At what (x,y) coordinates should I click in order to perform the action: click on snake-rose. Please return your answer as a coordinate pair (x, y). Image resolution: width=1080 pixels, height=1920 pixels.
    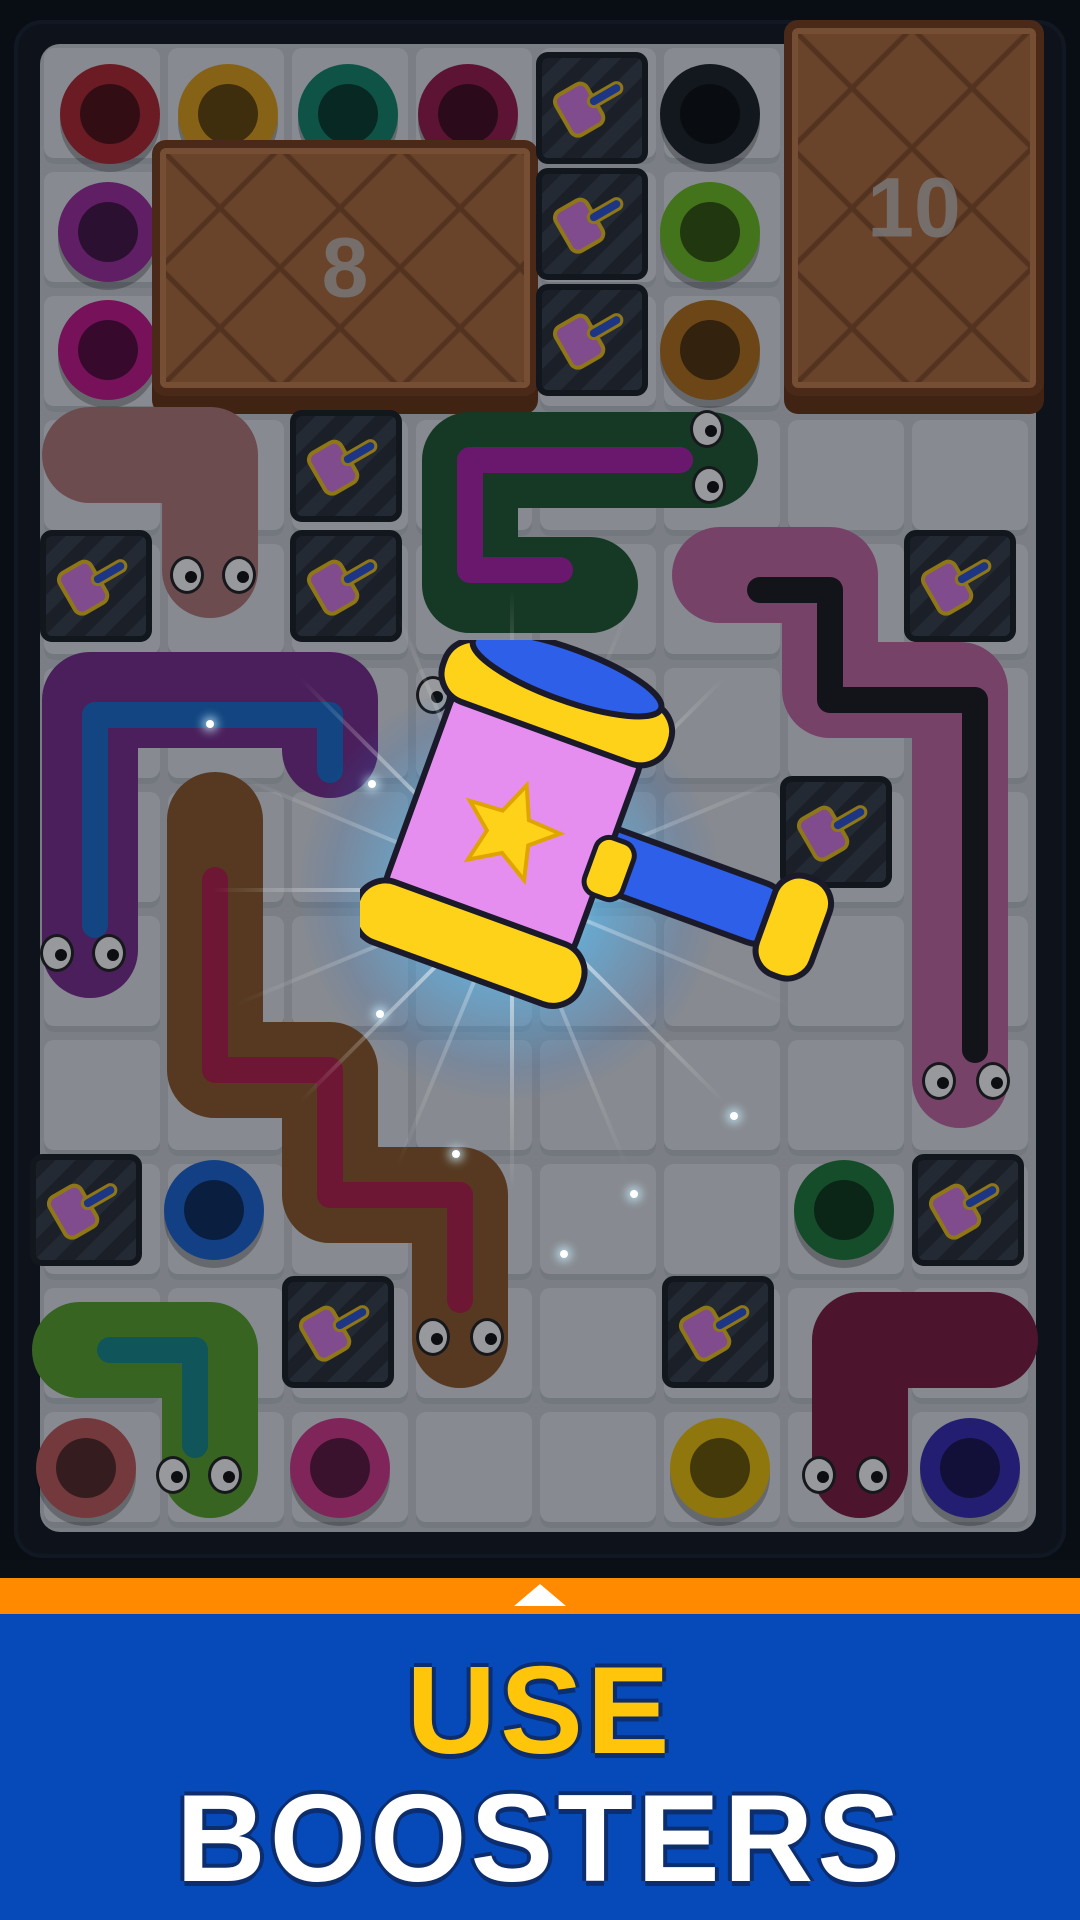
    Looking at the image, I should click on (150, 512).